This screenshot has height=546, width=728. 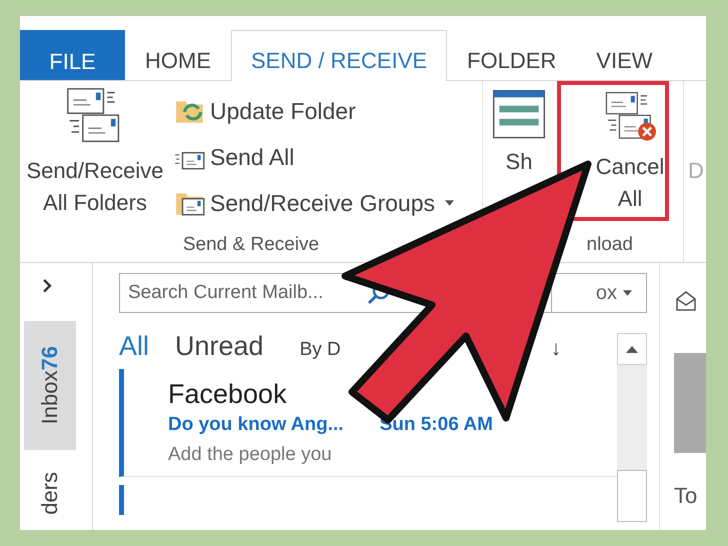 What do you see at coordinates (50, 490) in the screenshot?
I see `sidebar-tab: ders` at bounding box center [50, 490].